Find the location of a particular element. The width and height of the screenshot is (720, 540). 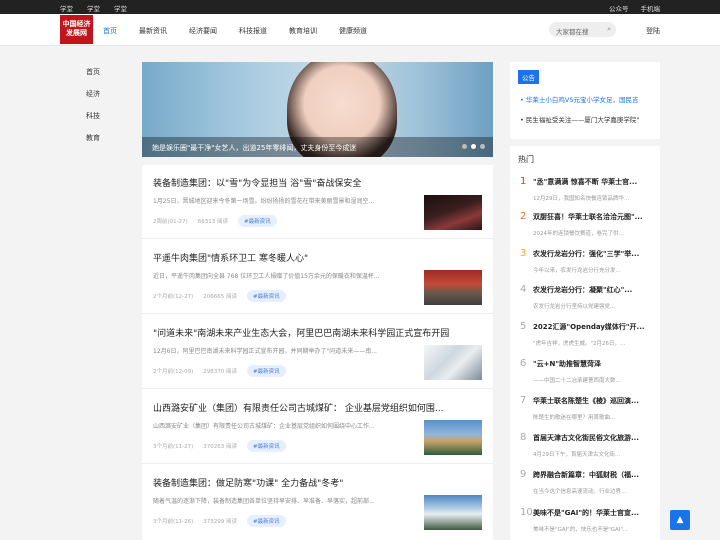

arrow-up-icon: ▲ is located at coordinates (680, 520).